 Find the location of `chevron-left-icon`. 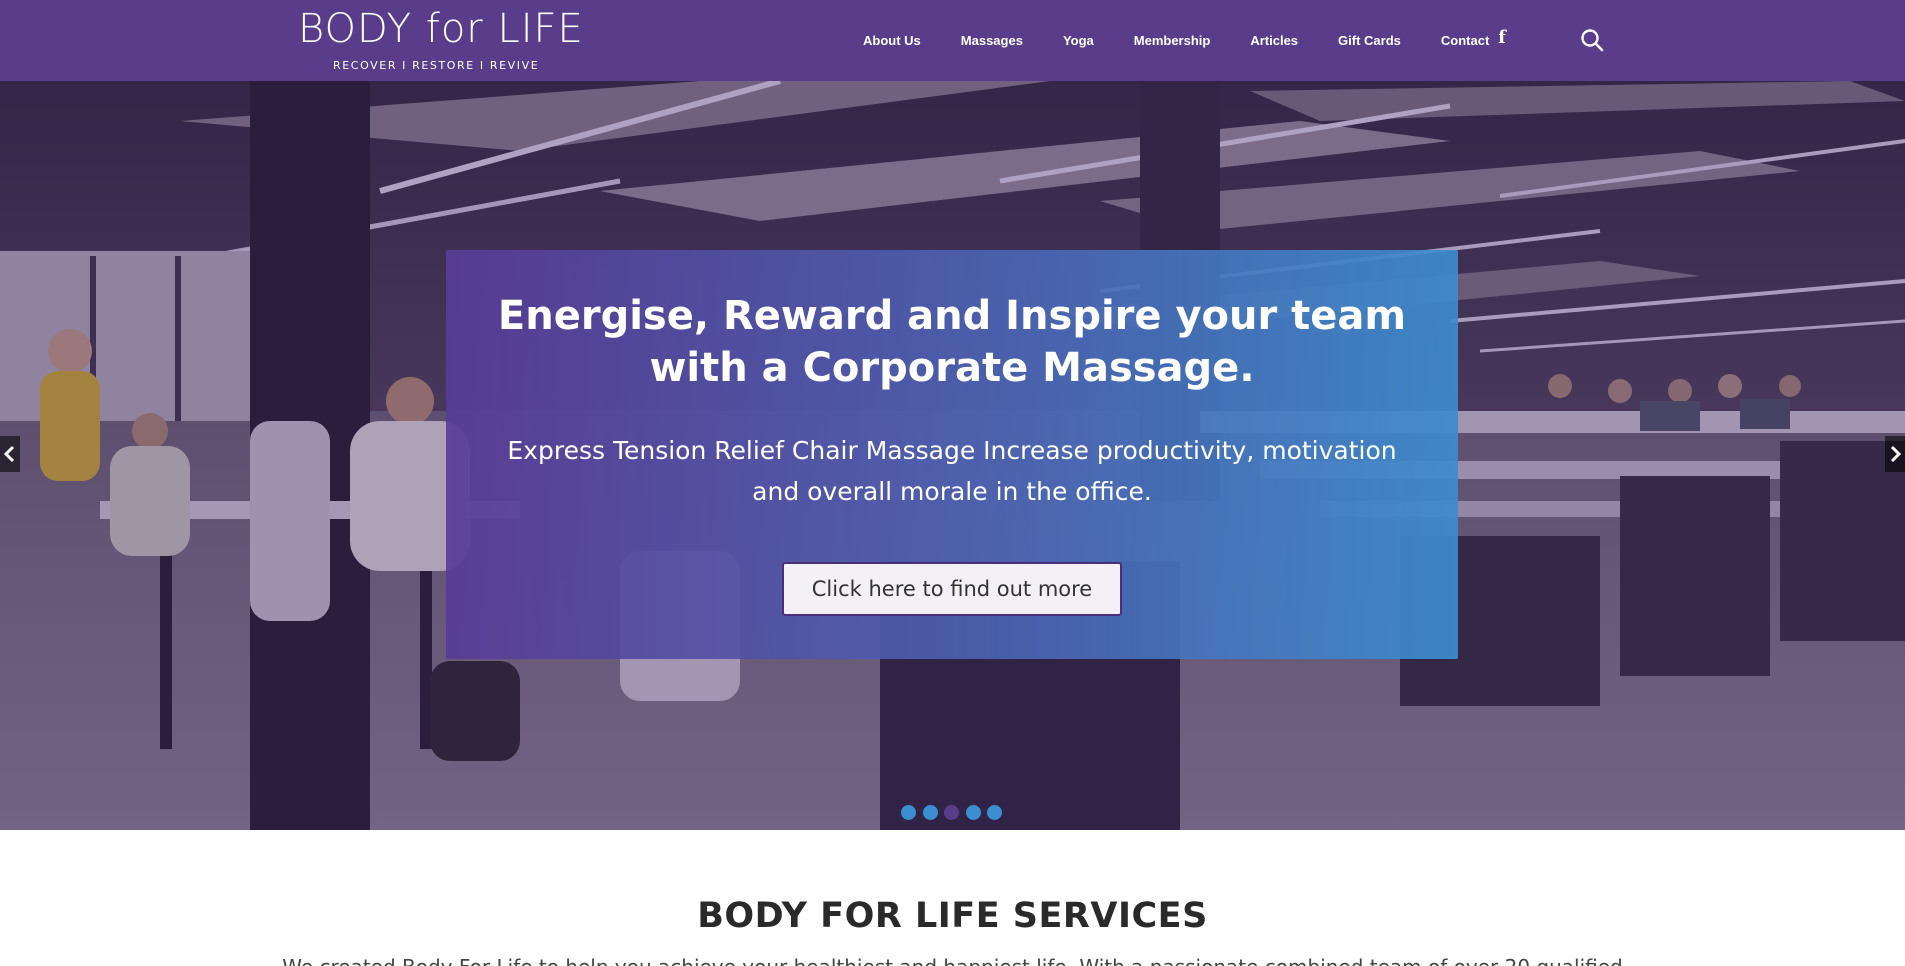

chevron-left-icon is located at coordinates (10, 454).